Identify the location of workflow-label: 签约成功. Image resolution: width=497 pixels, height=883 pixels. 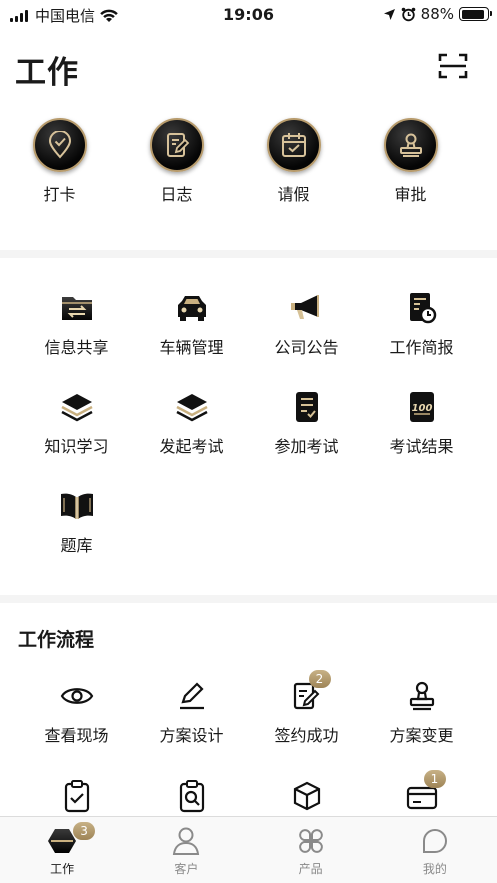
(306, 735).